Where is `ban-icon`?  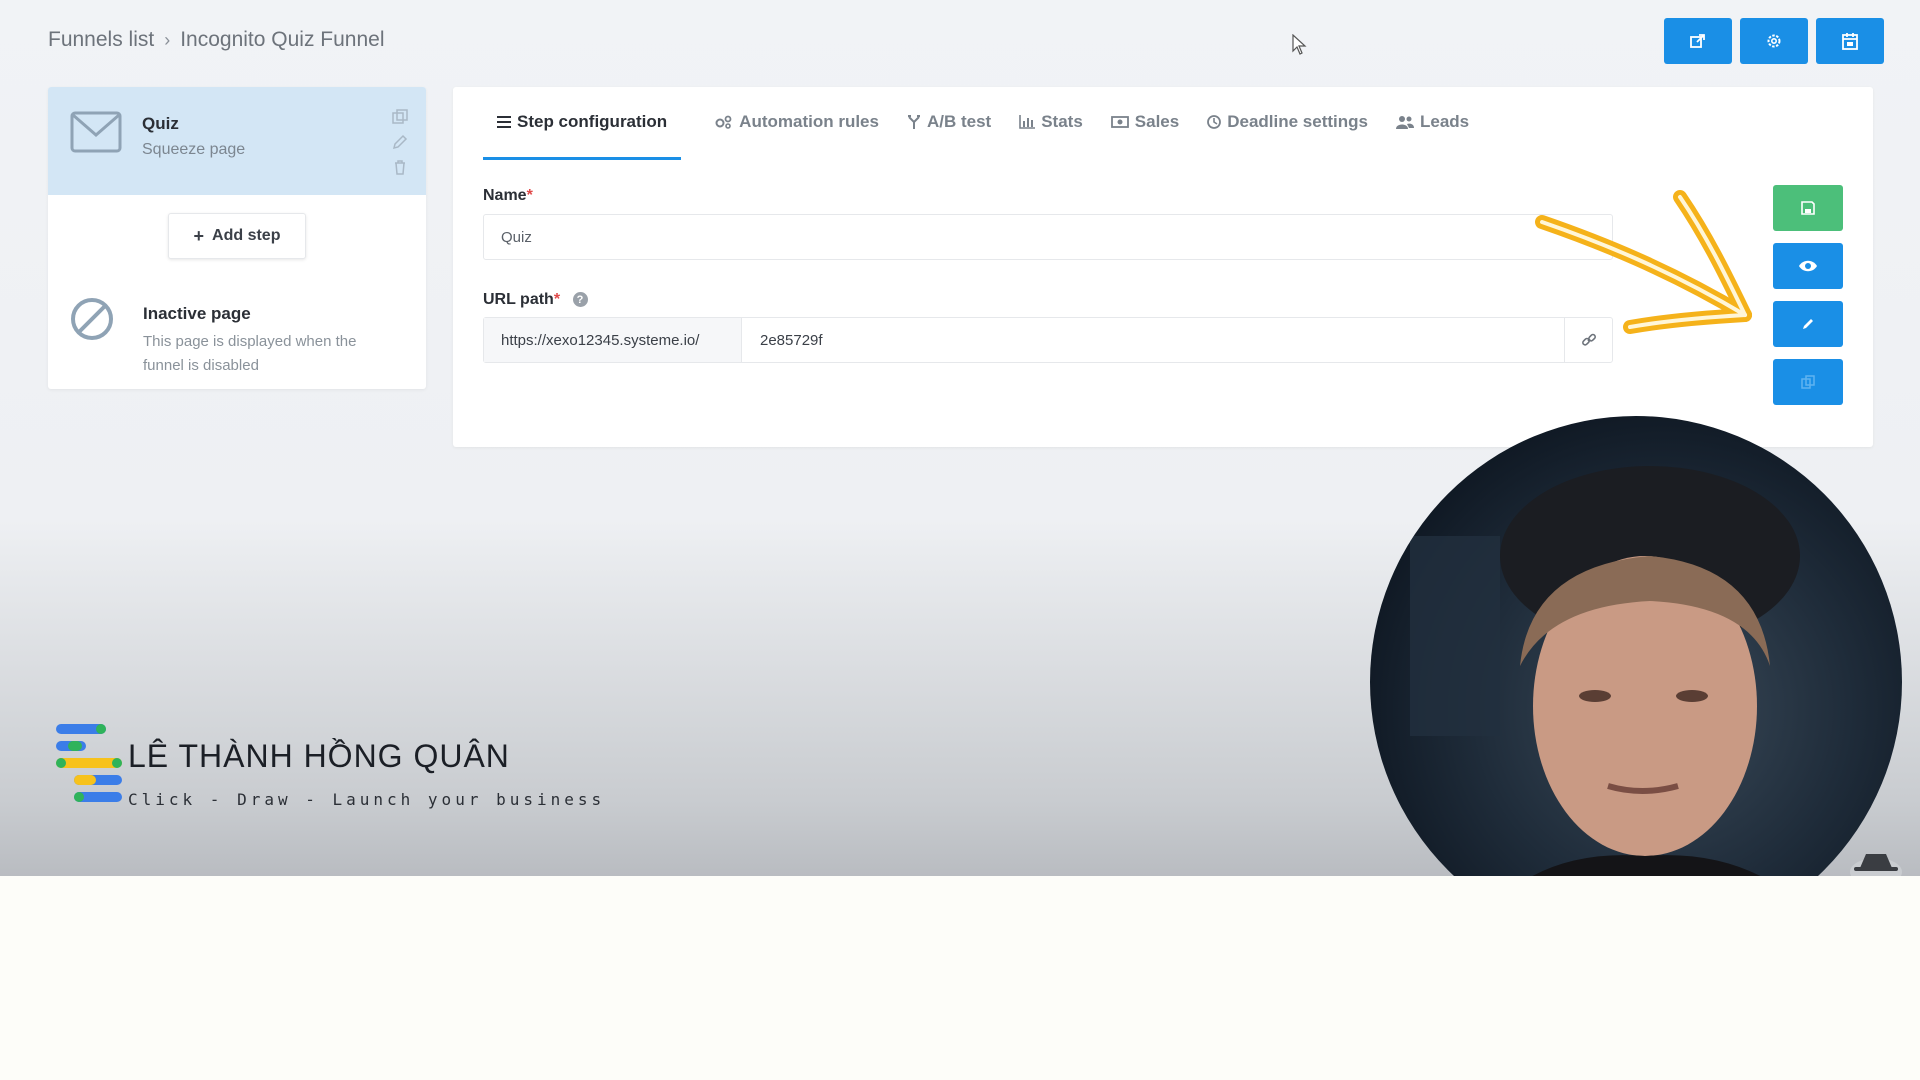
ban-icon is located at coordinates (92, 319).